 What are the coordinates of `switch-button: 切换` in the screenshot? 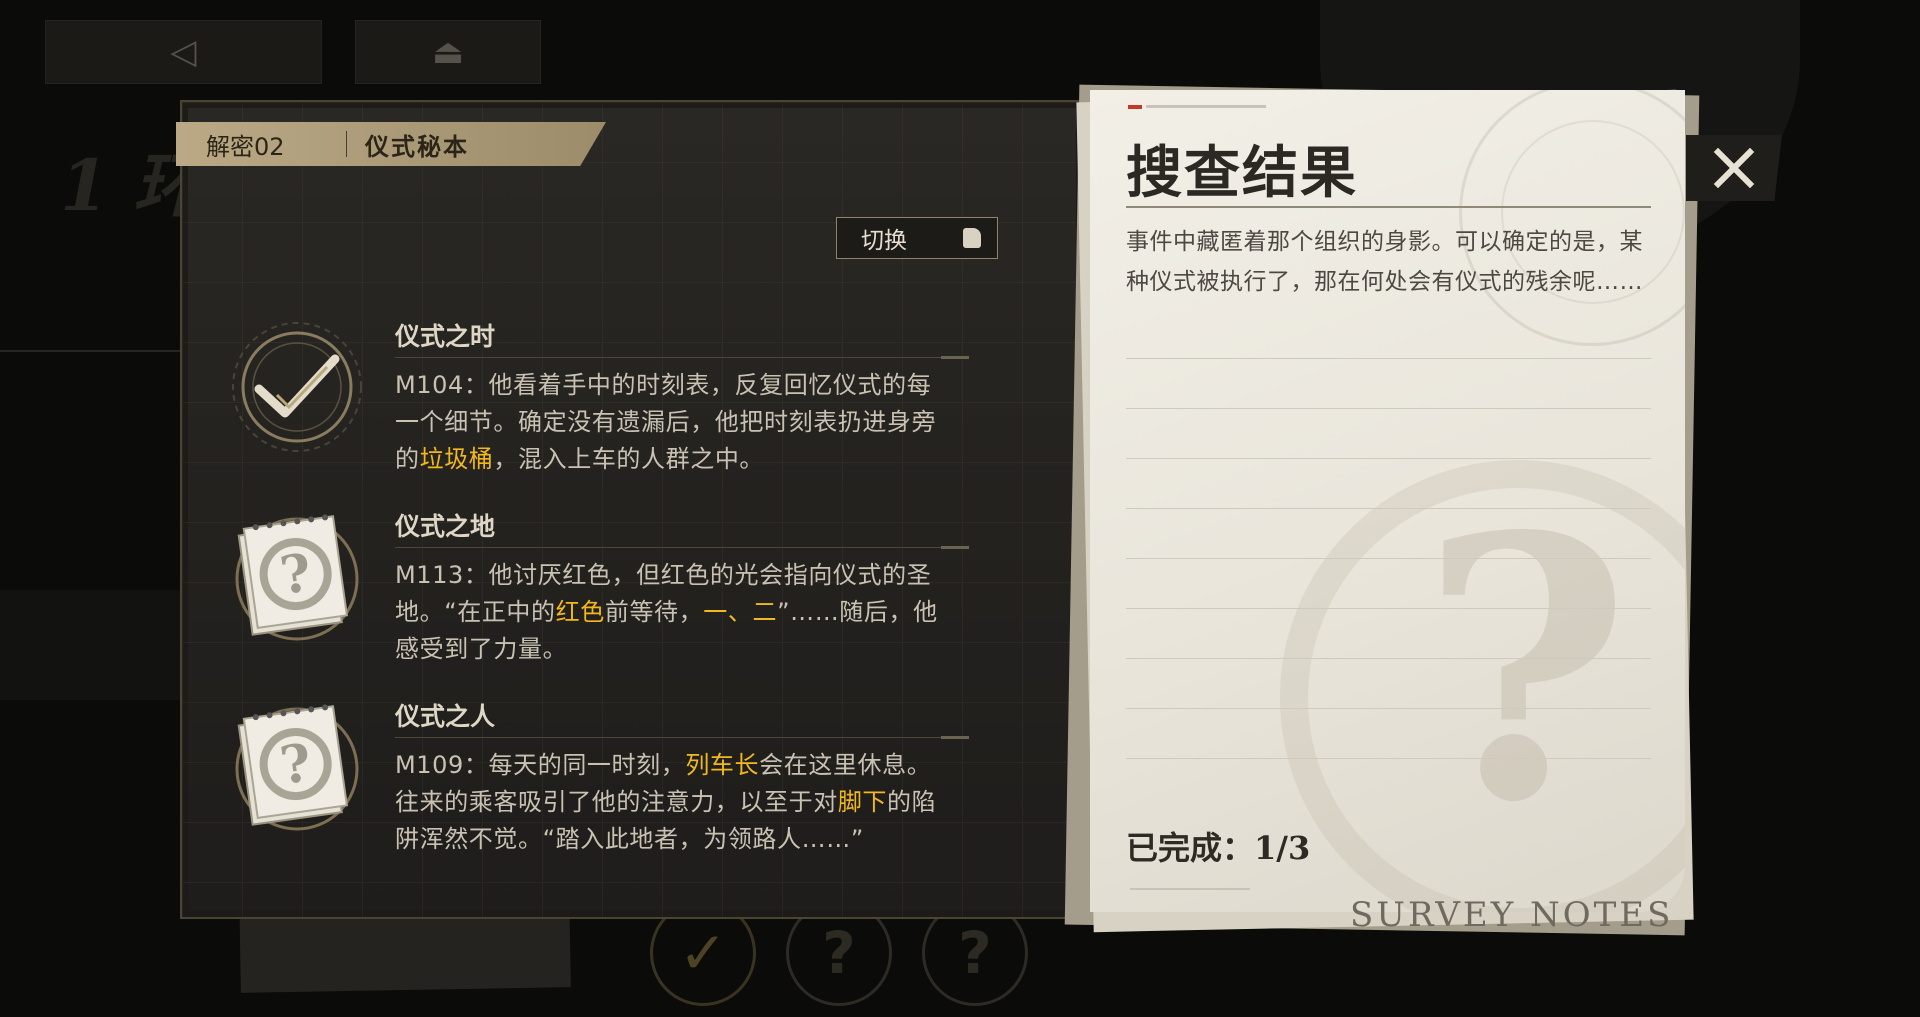 It's located at (917, 238).